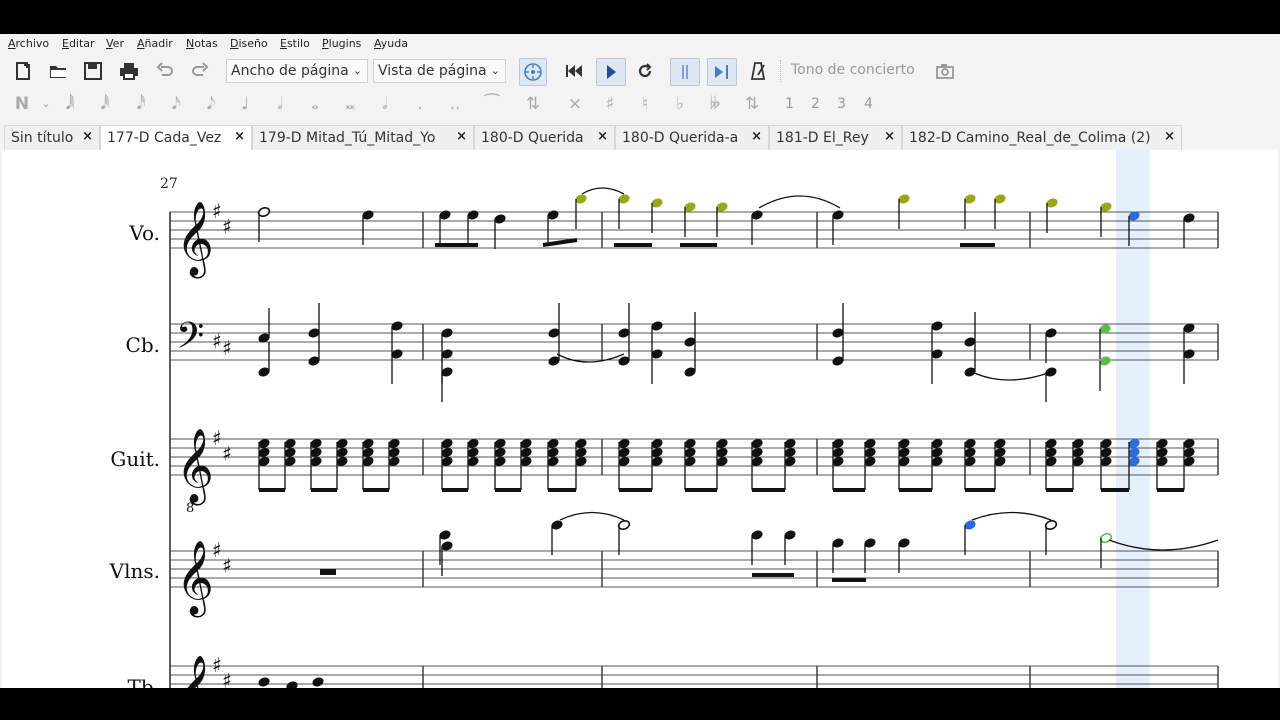 Image resolution: width=1280 pixels, height=720 pixels. Describe the element at coordinates (432, 71) in the screenshot. I see `view-mode-value: Vista de página` at that location.